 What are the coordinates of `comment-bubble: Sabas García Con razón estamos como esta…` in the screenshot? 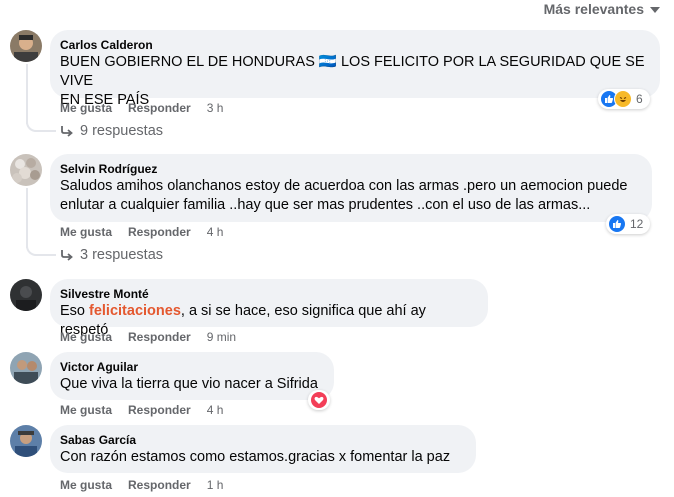 It's located at (263, 449).